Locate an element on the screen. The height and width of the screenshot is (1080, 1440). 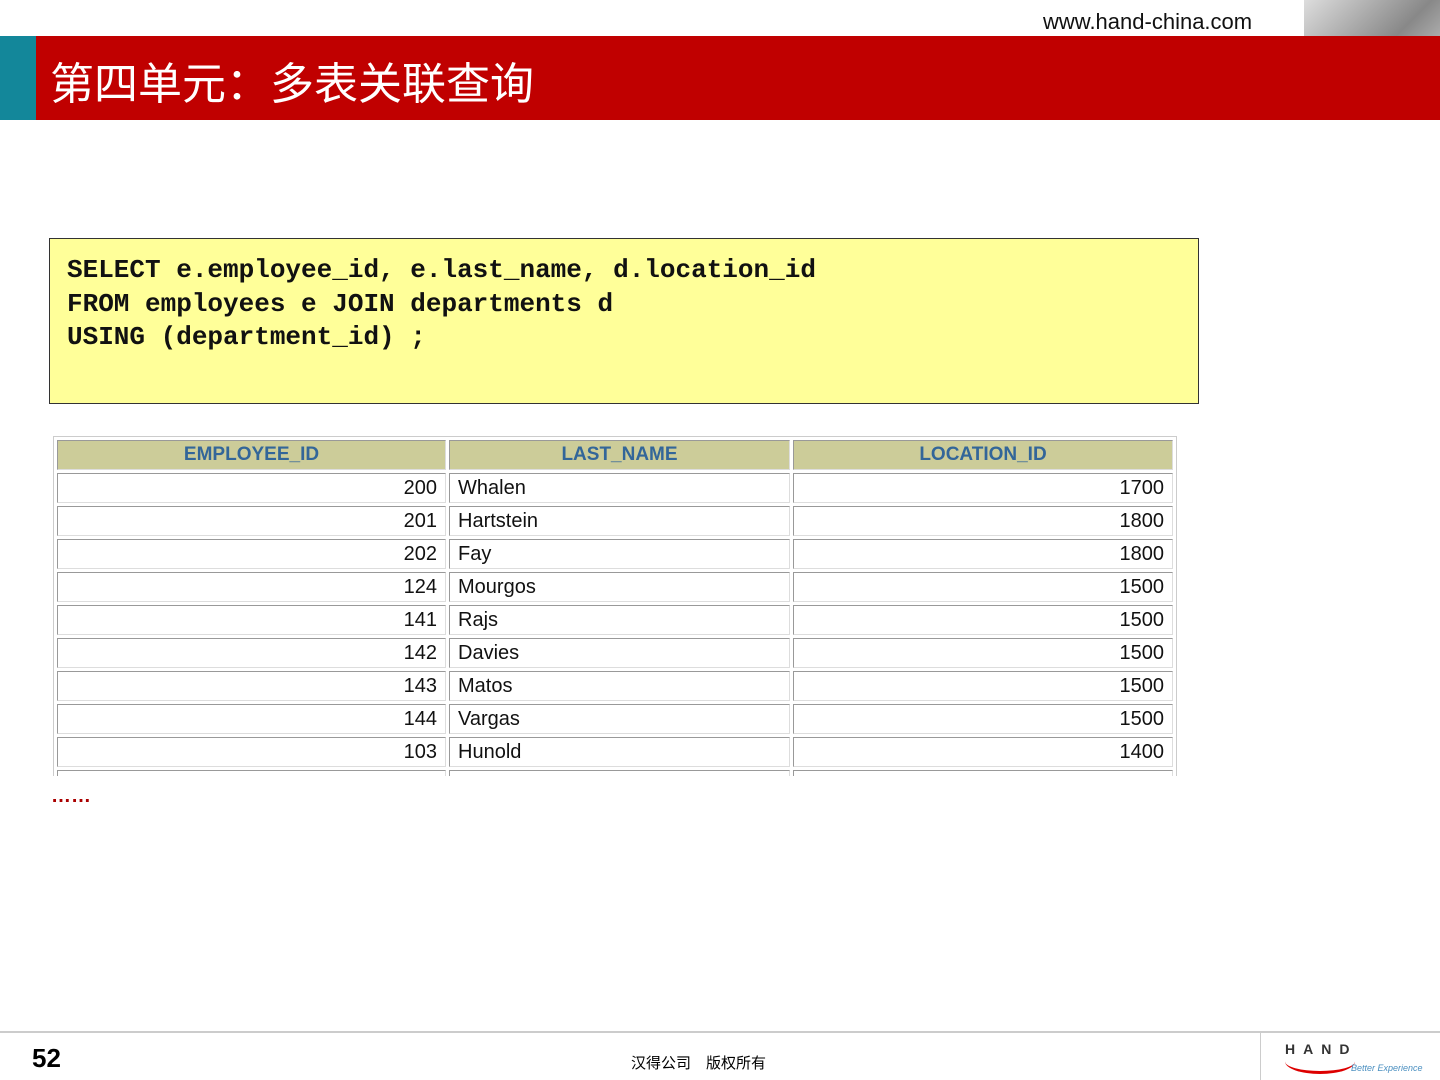
page-number: 52 is located at coordinates (46, 1058).